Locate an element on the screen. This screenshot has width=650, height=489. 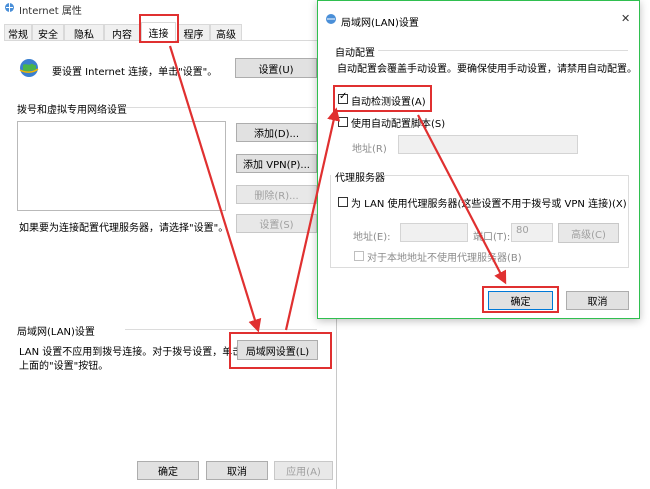
arrow-auto-detect-to-ok is located at coordinates (462, 199).